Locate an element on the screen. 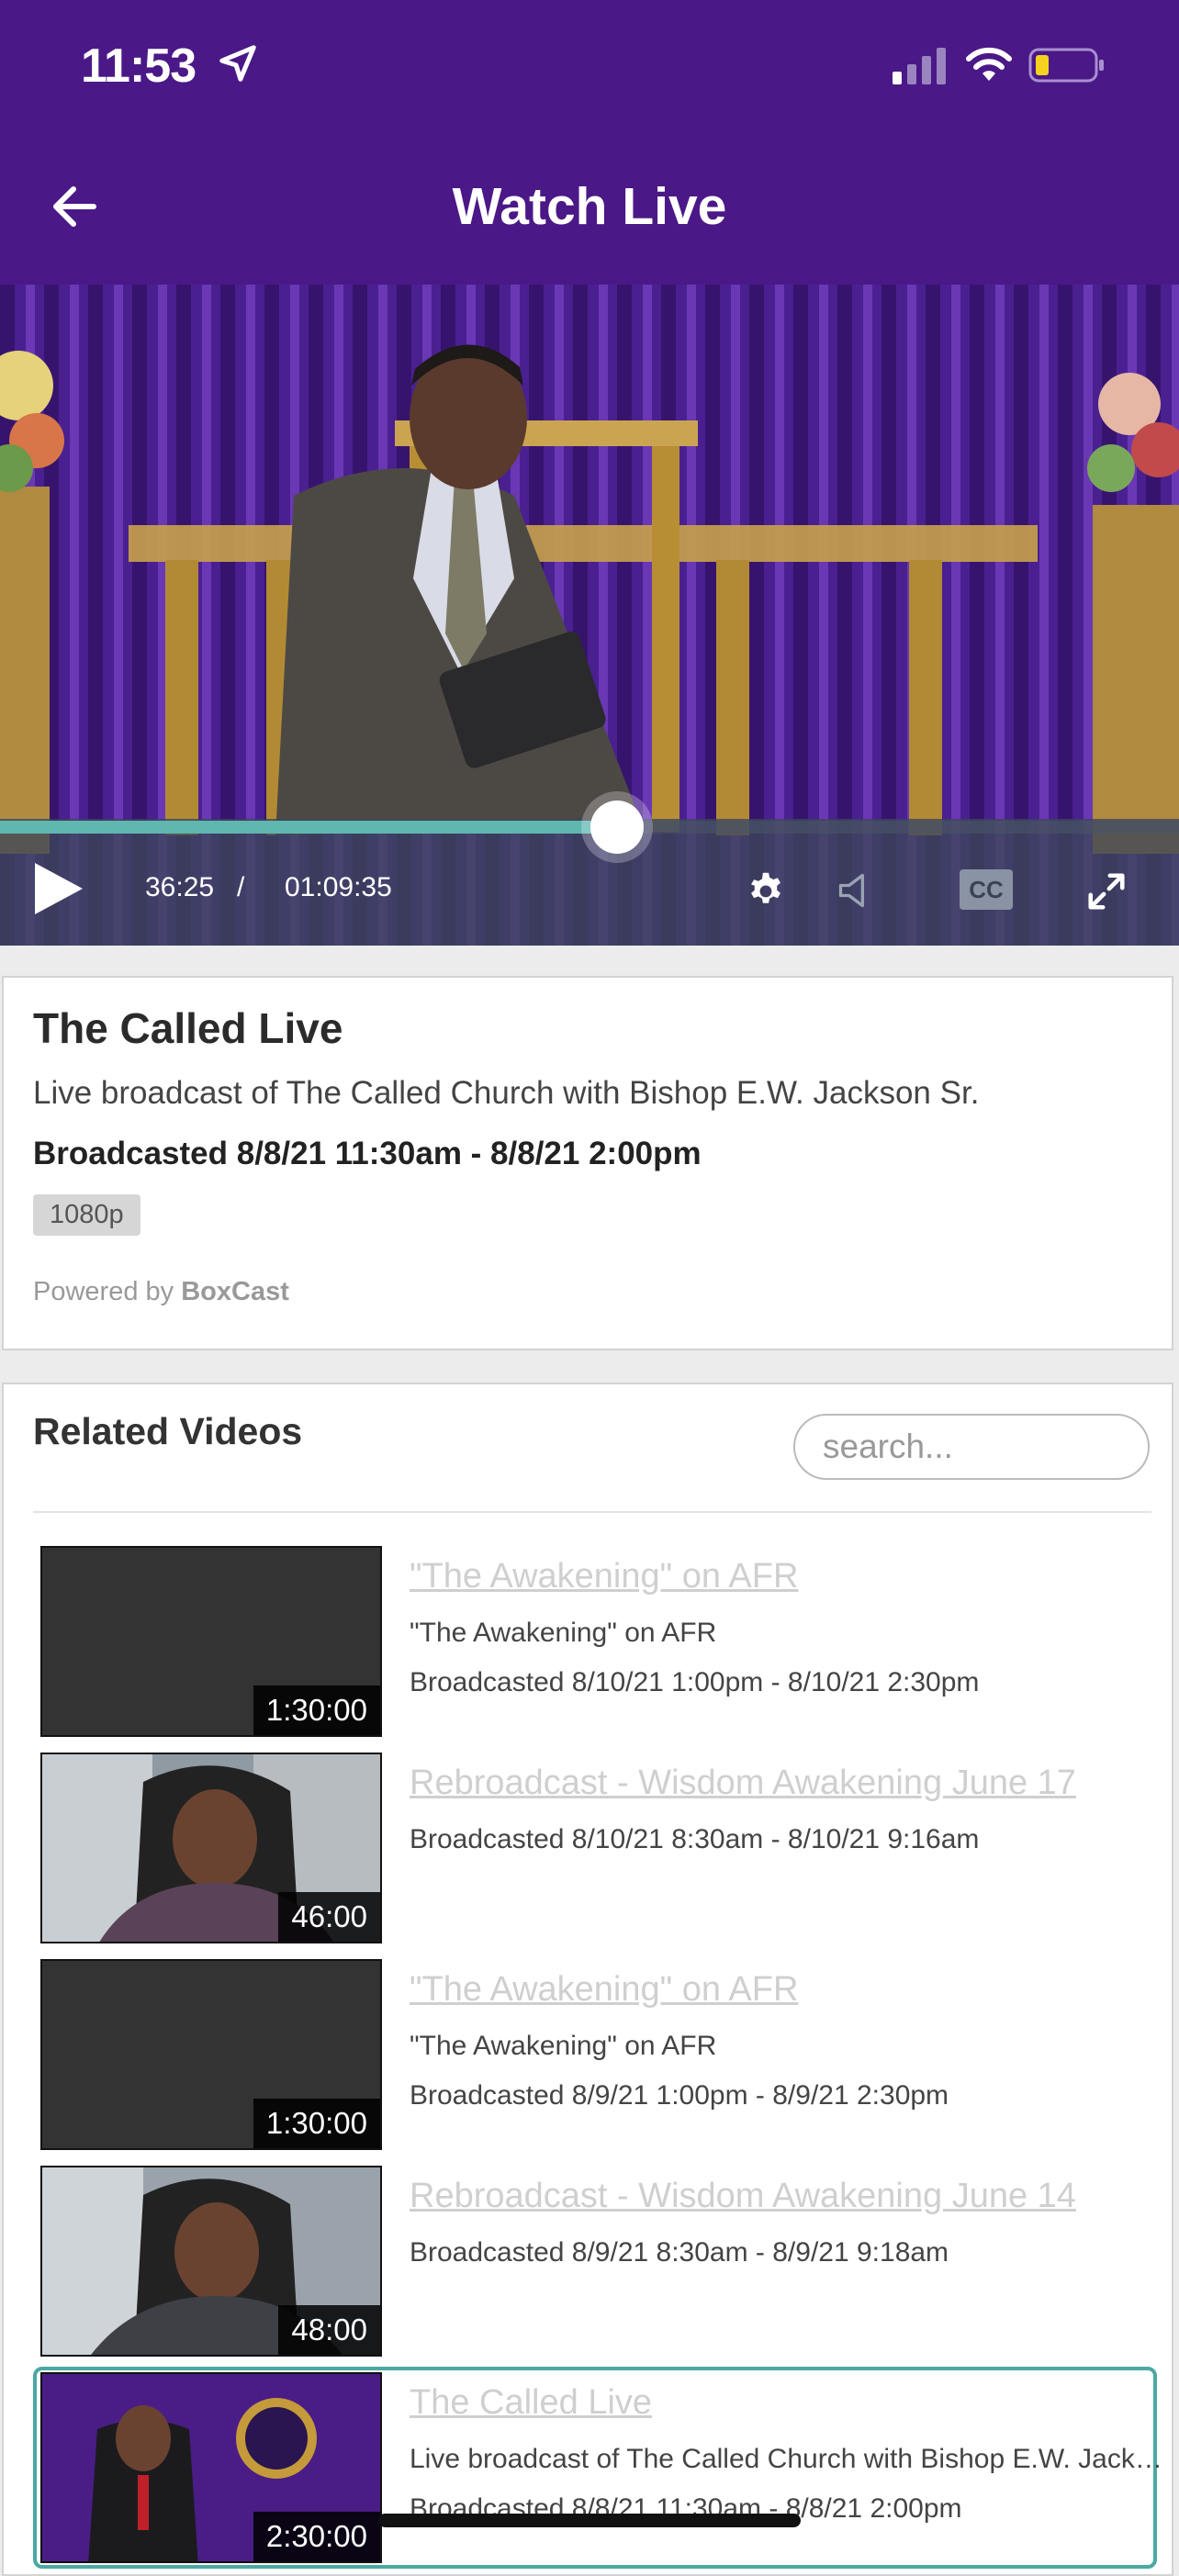 This screenshot has height=2576, width=1179. svg-text: CC is located at coordinates (986, 889).